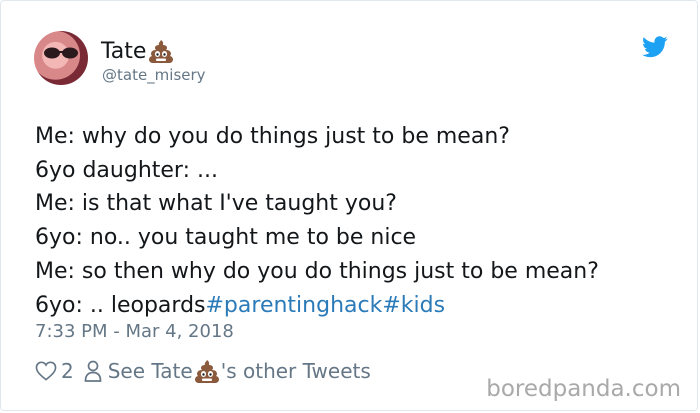  What do you see at coordinates (294, 305) in the screenshot?
I see `hashtag-parentinghack: #parentinghack` at bounding box center [294, 305].